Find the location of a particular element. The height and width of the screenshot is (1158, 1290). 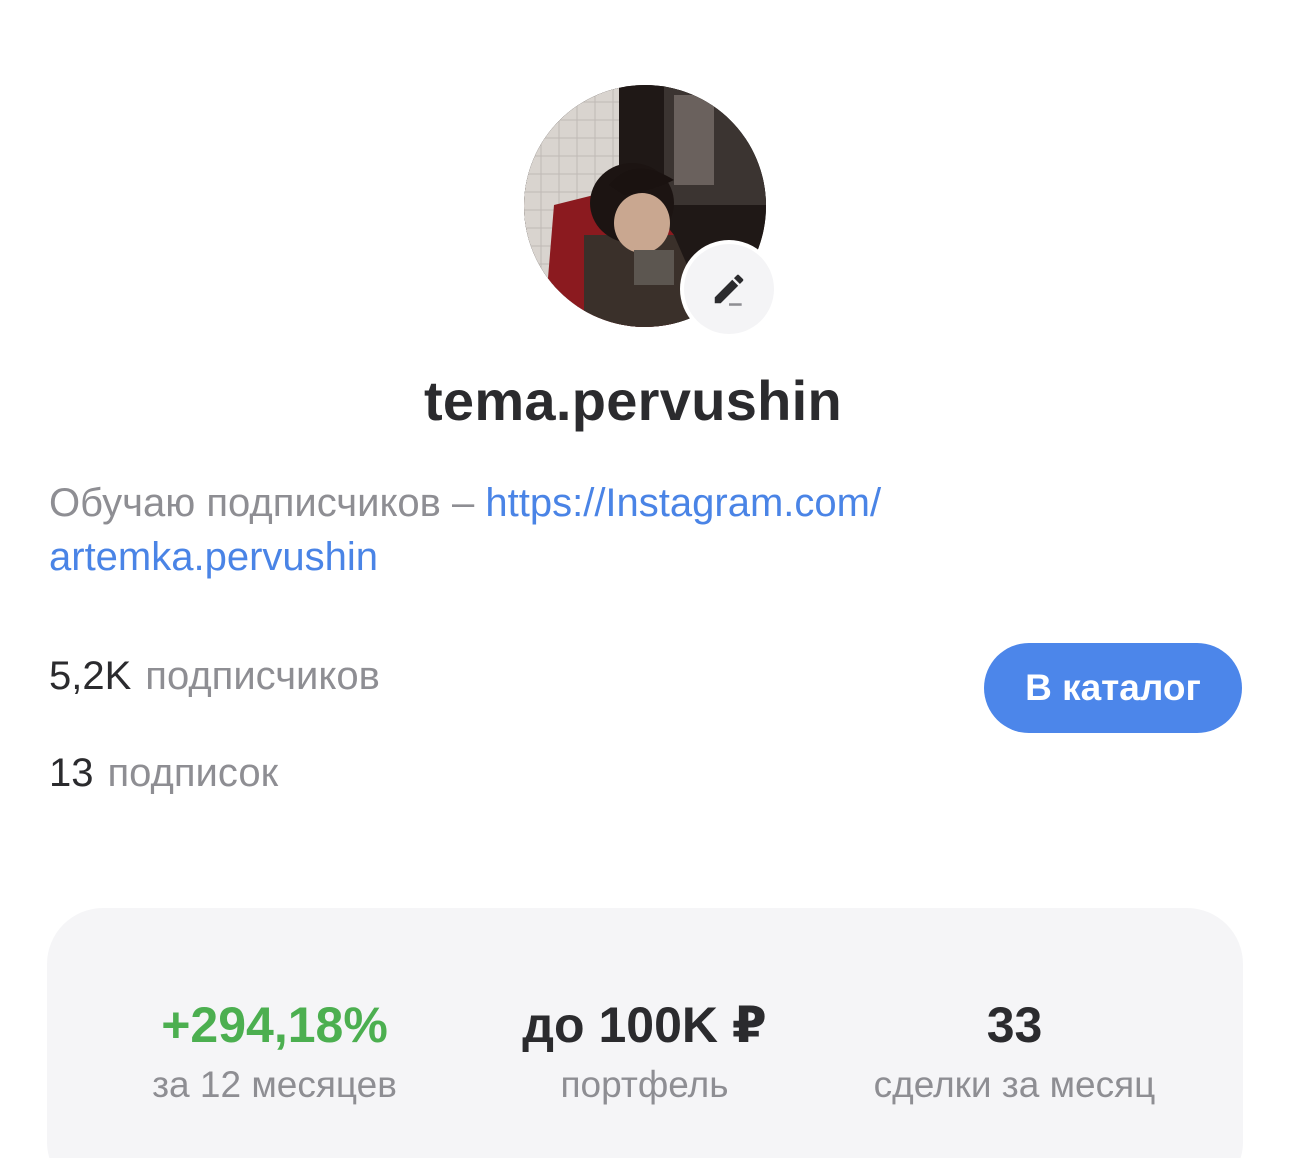

avatar-container is located at coordinates (649, 209).